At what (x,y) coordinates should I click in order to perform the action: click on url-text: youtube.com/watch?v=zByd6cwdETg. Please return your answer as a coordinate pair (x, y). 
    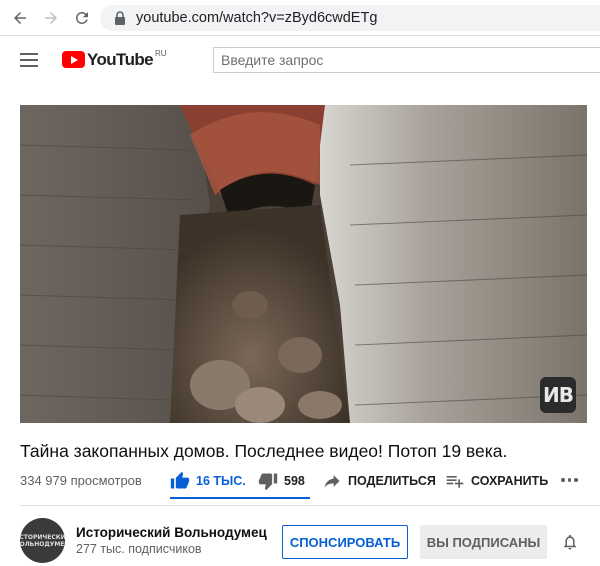
    Looking at the image, I should click on (257, 18).